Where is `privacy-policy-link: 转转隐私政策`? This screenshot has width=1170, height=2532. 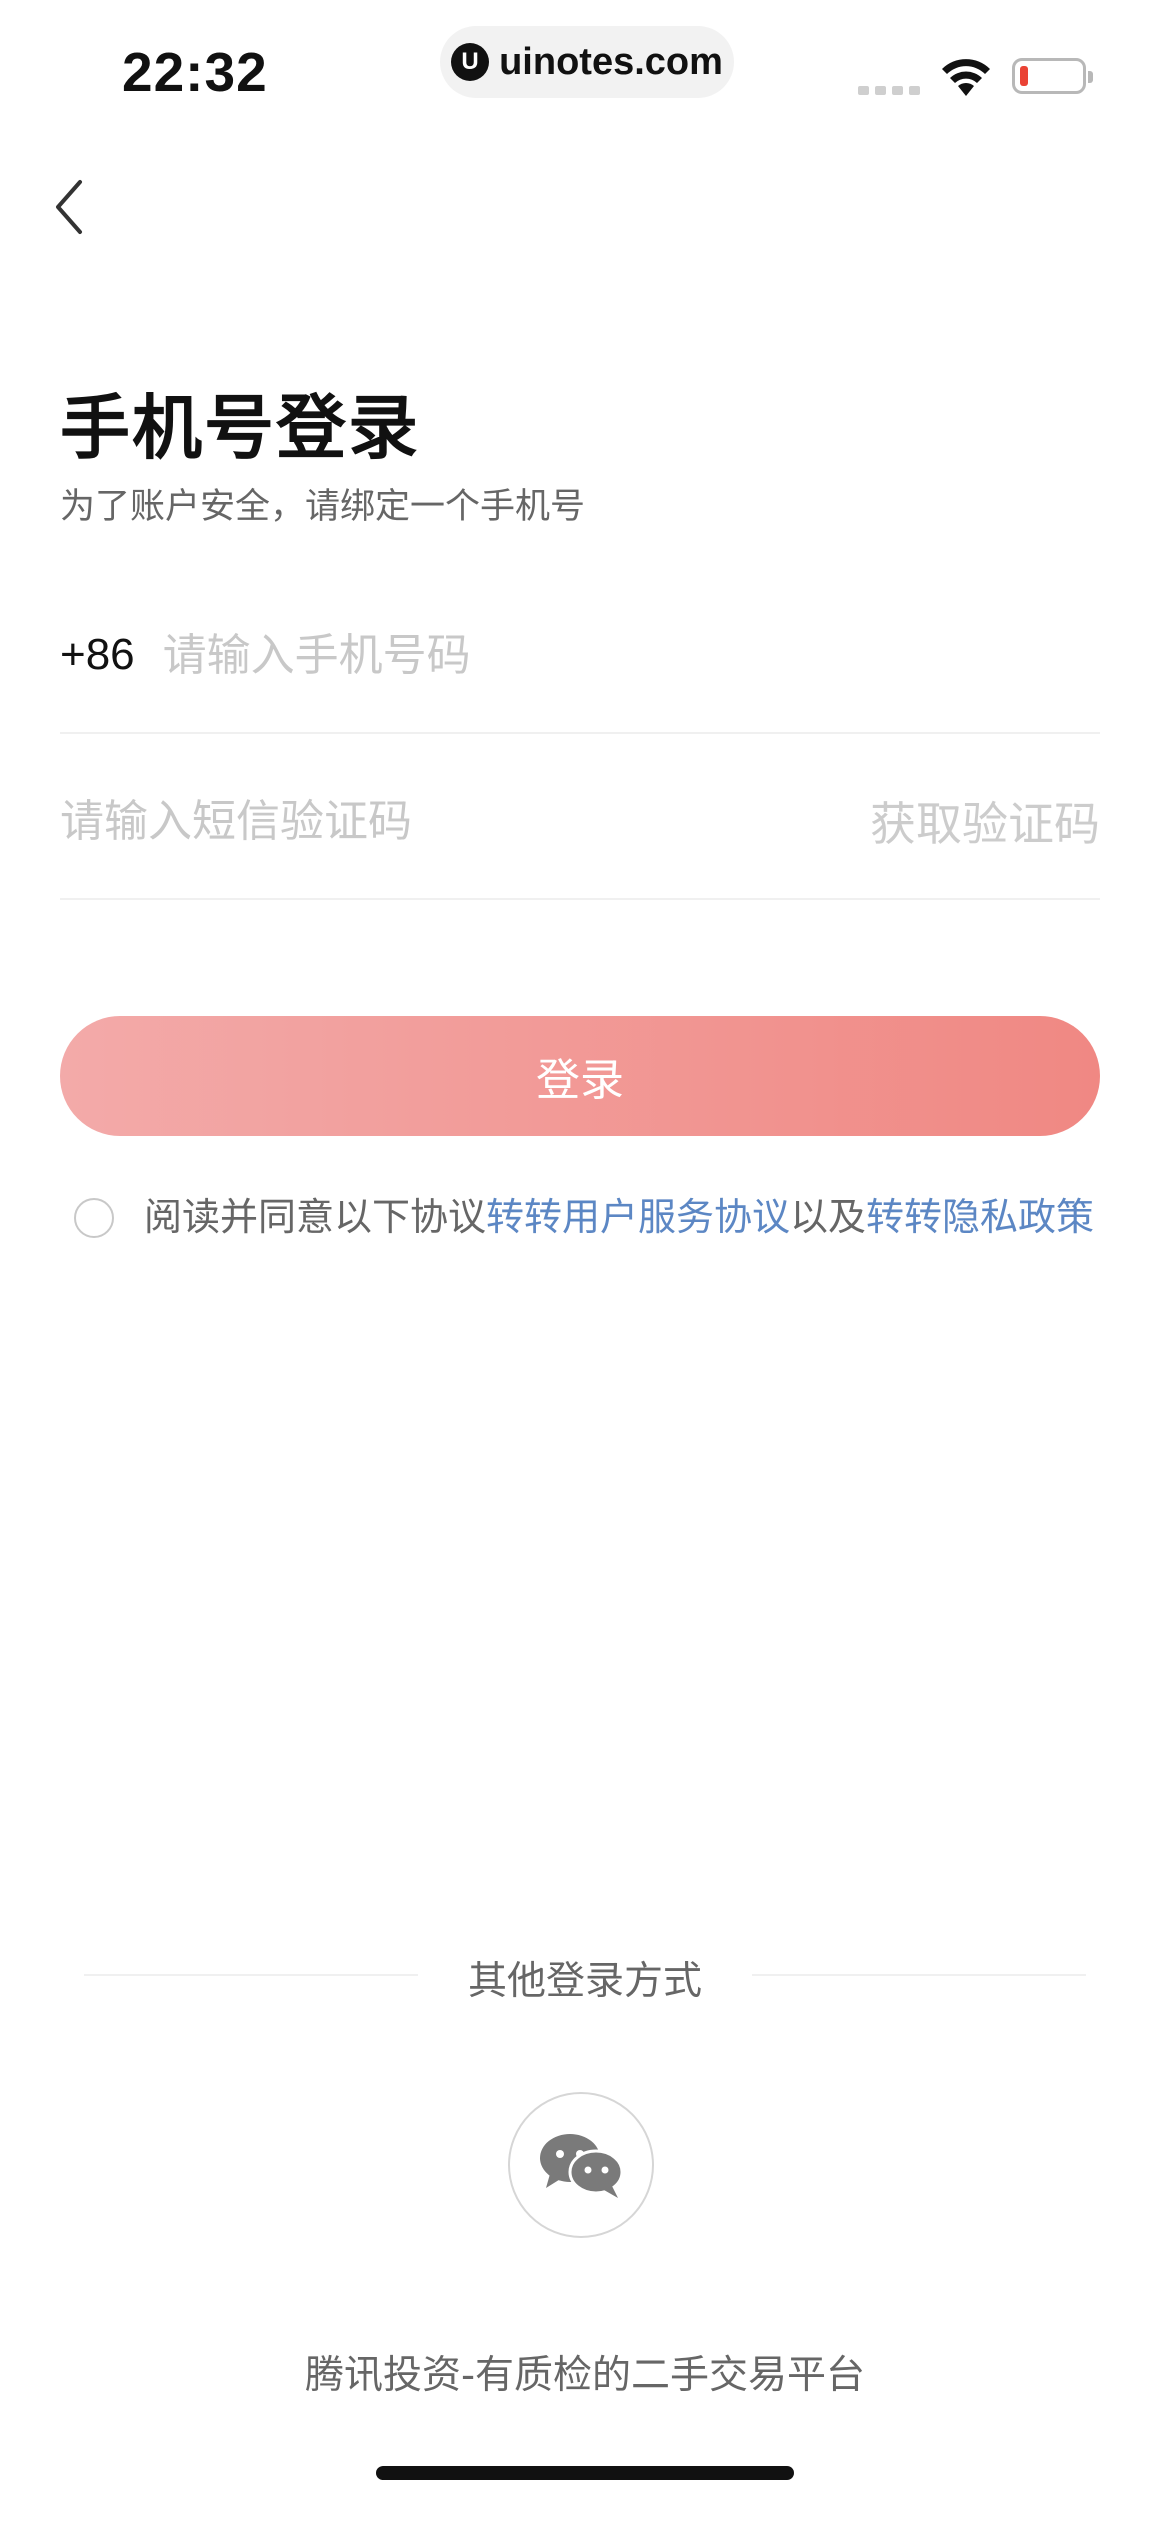
privacy-policy-link: 转转隐私政策 is located at coordinates (980, 1217).